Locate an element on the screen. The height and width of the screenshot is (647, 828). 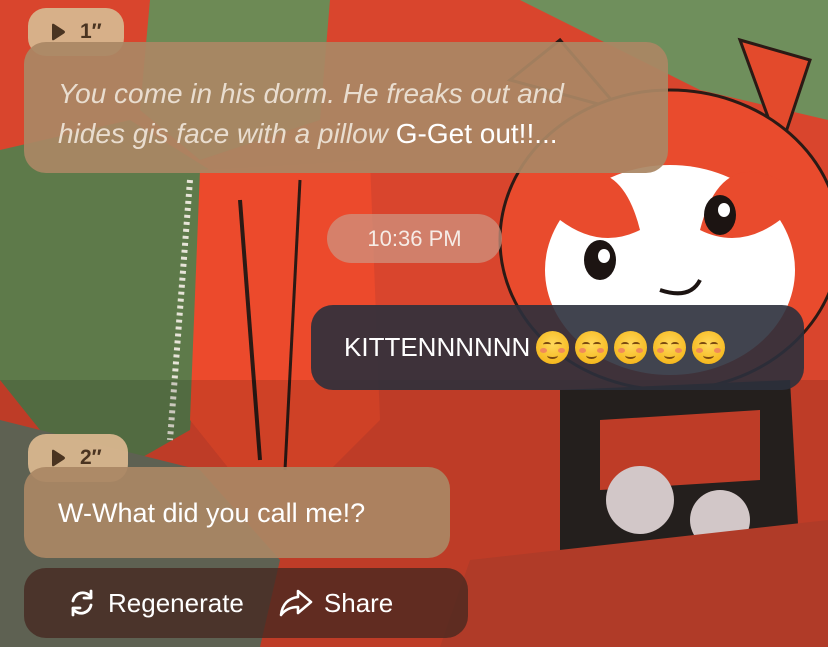
bot-message: W-What did you call me!? is located at coordinates (237, 512).